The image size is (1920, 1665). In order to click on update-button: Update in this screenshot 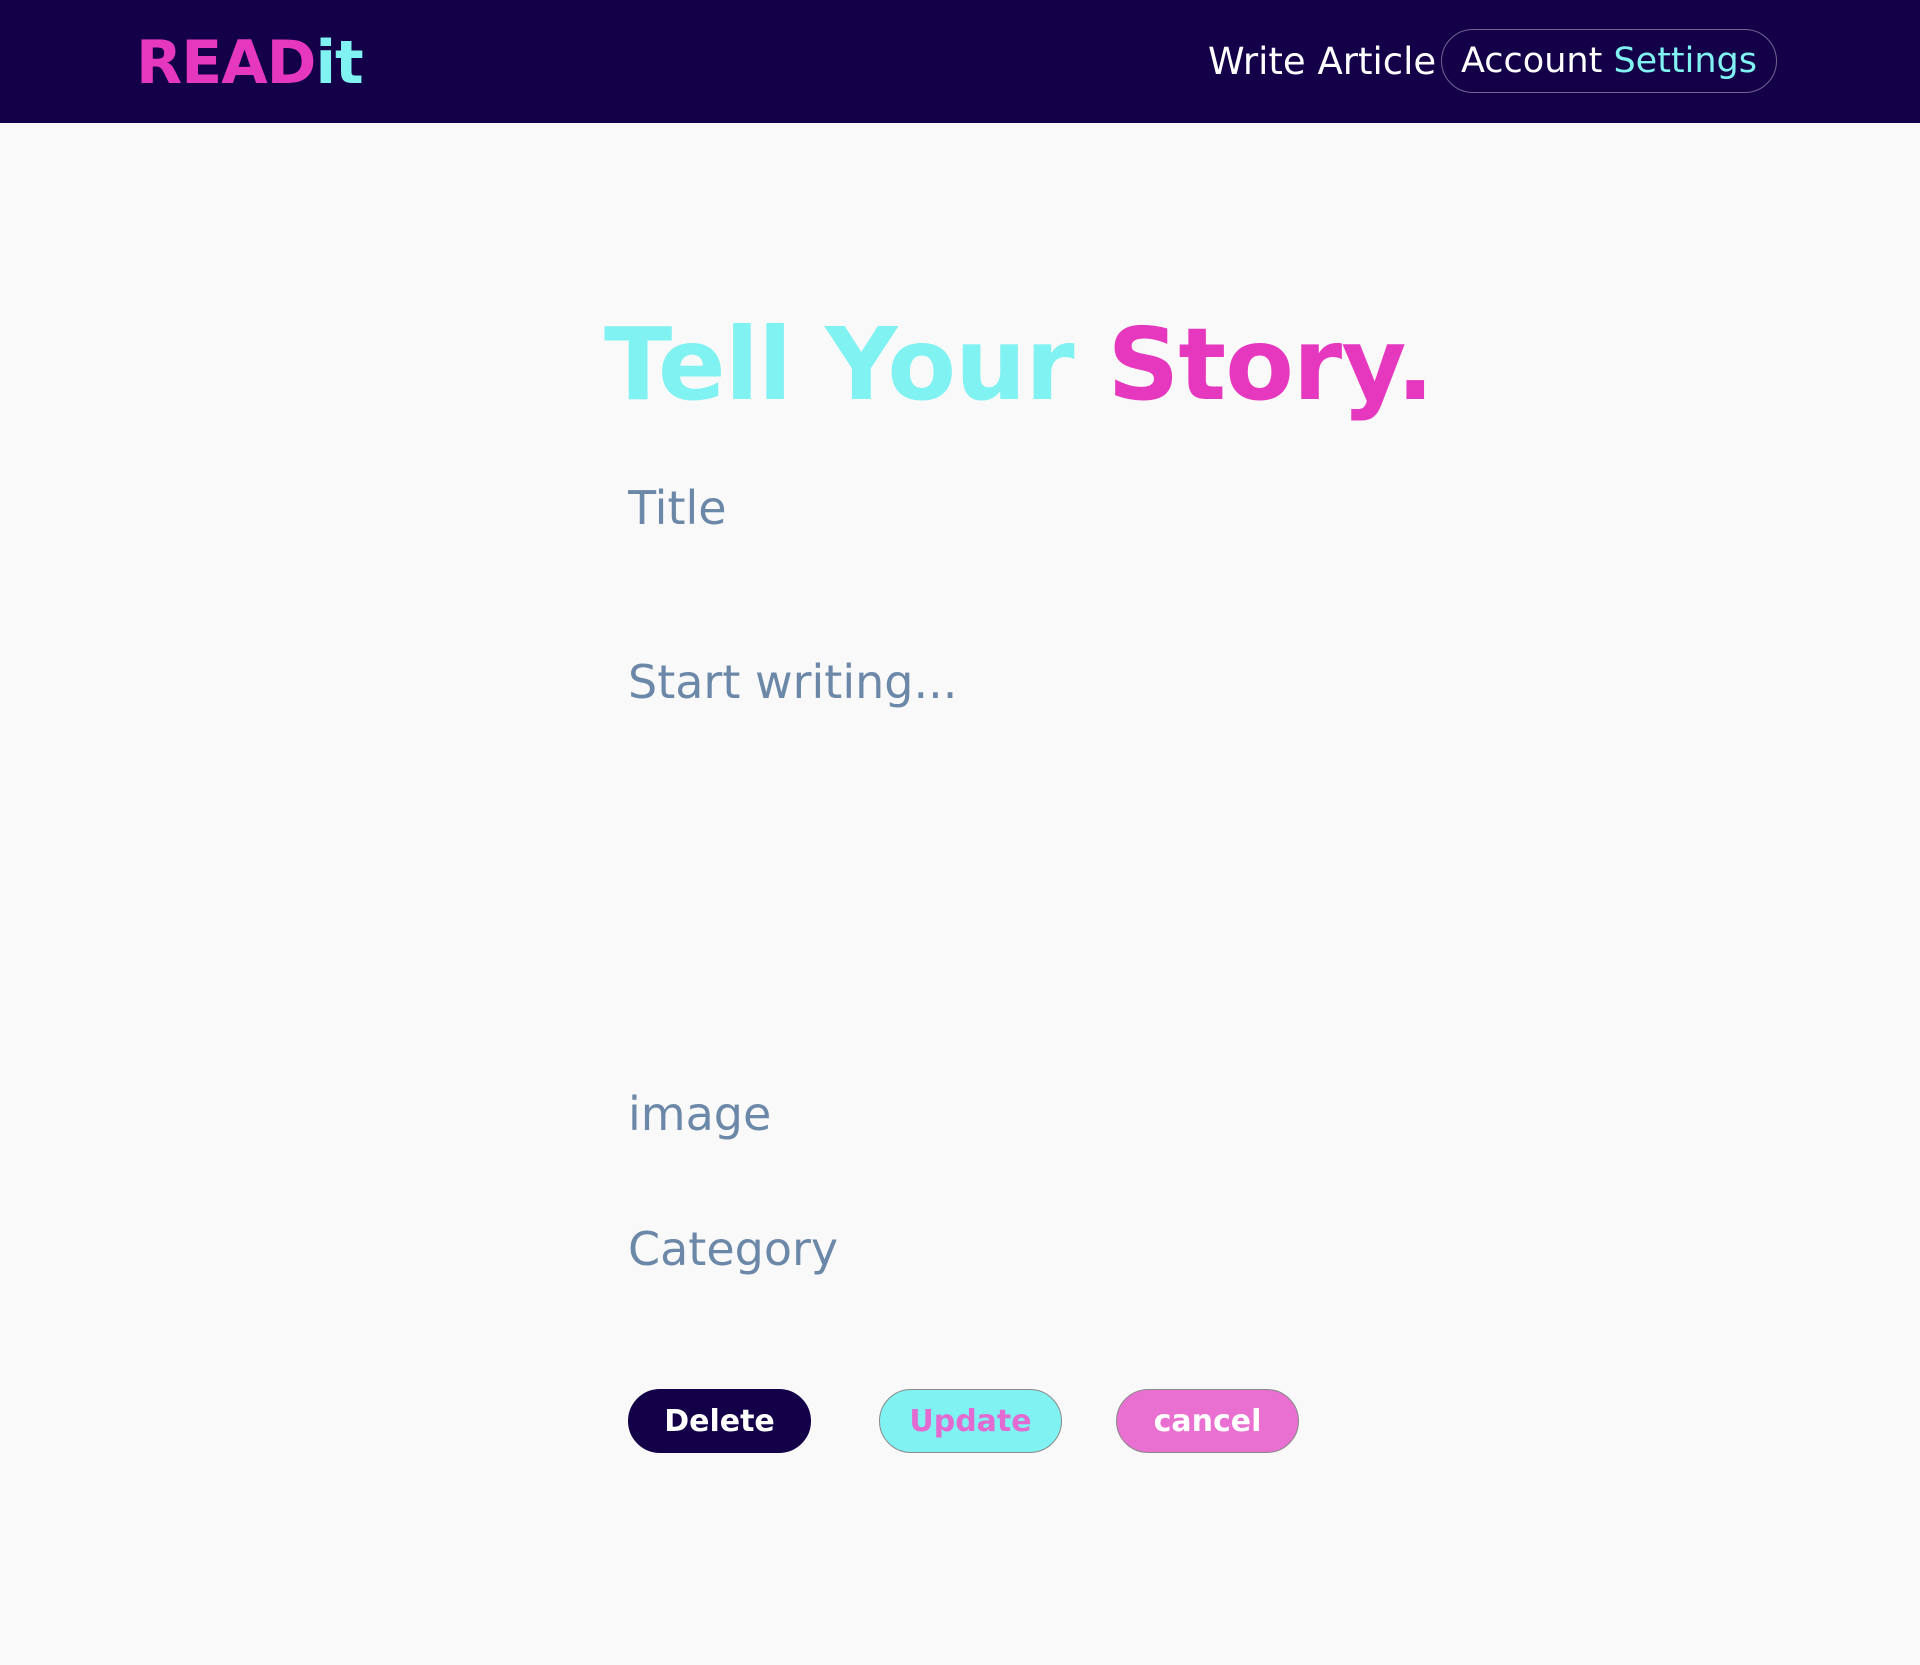, I will do `click(970, 1421)`.